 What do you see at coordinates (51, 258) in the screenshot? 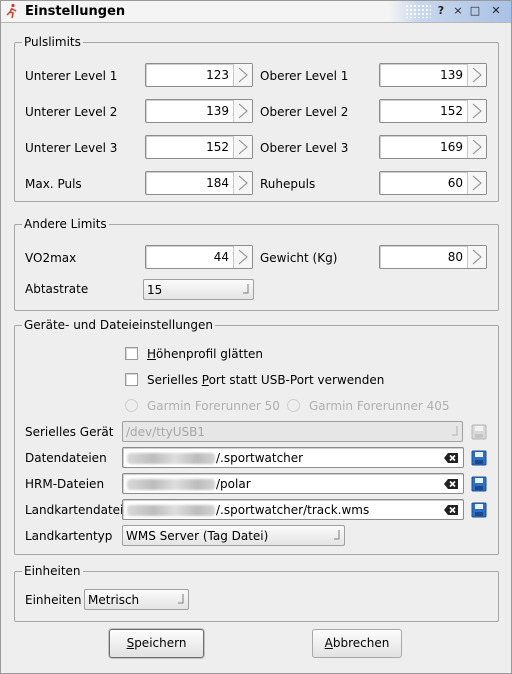
I see `vo2max-label: VO2max` at bounding box center [51, 258].